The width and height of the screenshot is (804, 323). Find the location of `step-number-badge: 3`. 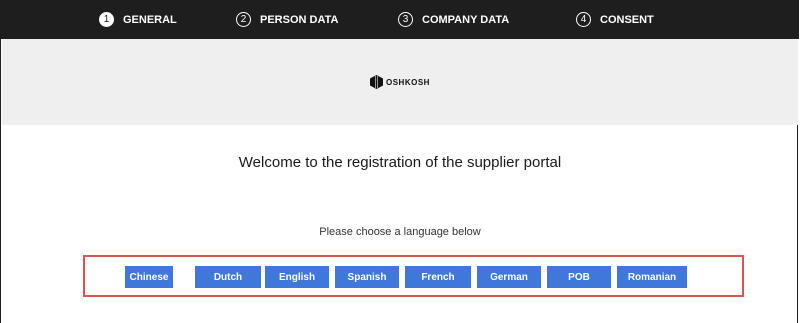

step-number-badge: 3 is located at coordinates (405, 19).